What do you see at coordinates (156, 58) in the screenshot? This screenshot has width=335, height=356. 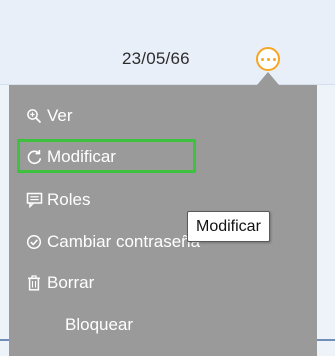 I see `date-cell: 23/05/66` at bounding box center [156, 58].